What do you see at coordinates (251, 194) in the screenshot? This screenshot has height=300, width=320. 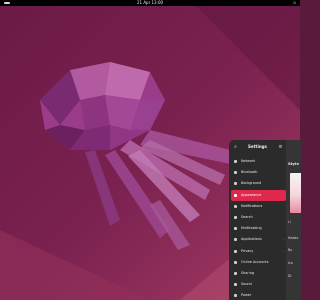 I see `sidebar-item-label: Appearance` at bounding box center [251, 194].